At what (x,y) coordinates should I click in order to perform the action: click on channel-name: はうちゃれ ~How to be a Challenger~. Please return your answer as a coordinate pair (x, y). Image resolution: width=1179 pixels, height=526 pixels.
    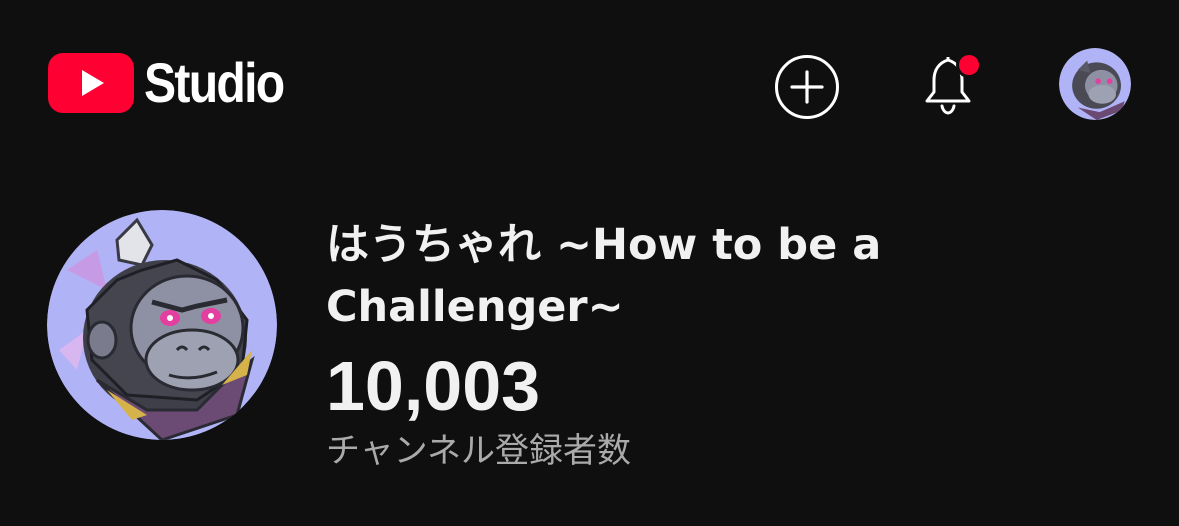
    Looking at the image, I should click on (604, 276).